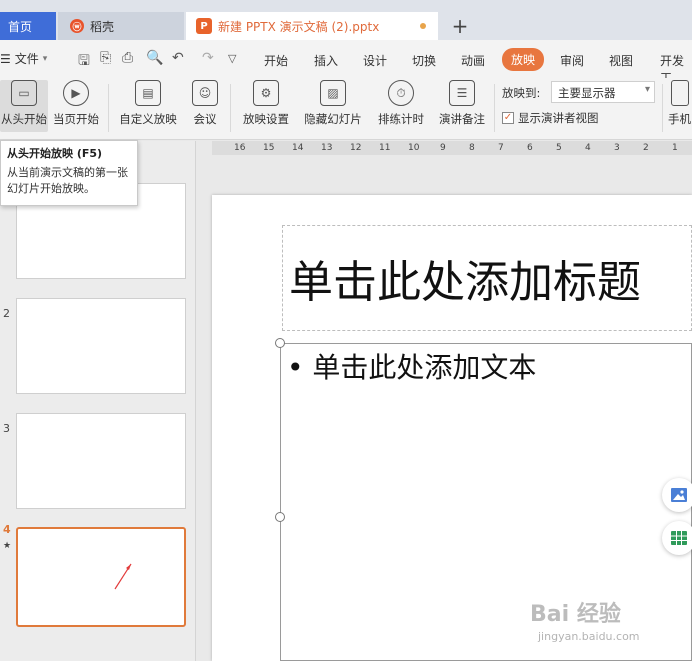 The width and height of the screenshot is (692, 661). Describe the element at coordinates (101, 577) in the screenshot. I see `slide-thumbnail-selected` at that location.